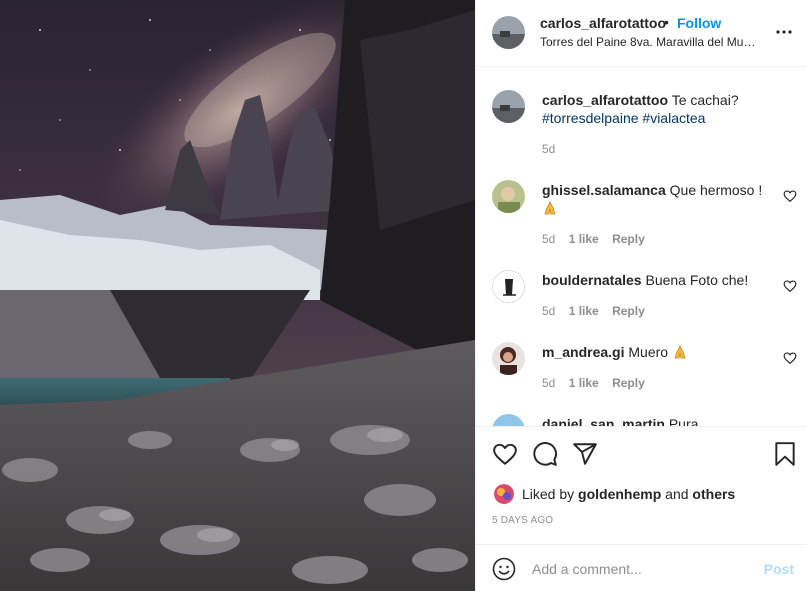  What do you see at coordinates (699, 23) in the screenshot?
I see `follow-button: Follow` at bounding box center [699, 23].